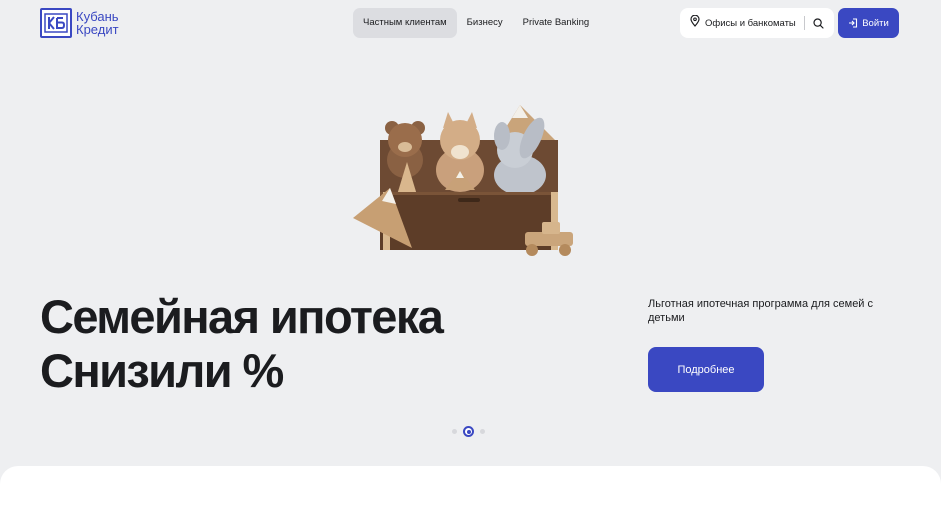 The height and width of the screenshot is (520, 941). I want to click on main-nav: Частным клиентам Бизнесу Private Banking, so click(476, 23).